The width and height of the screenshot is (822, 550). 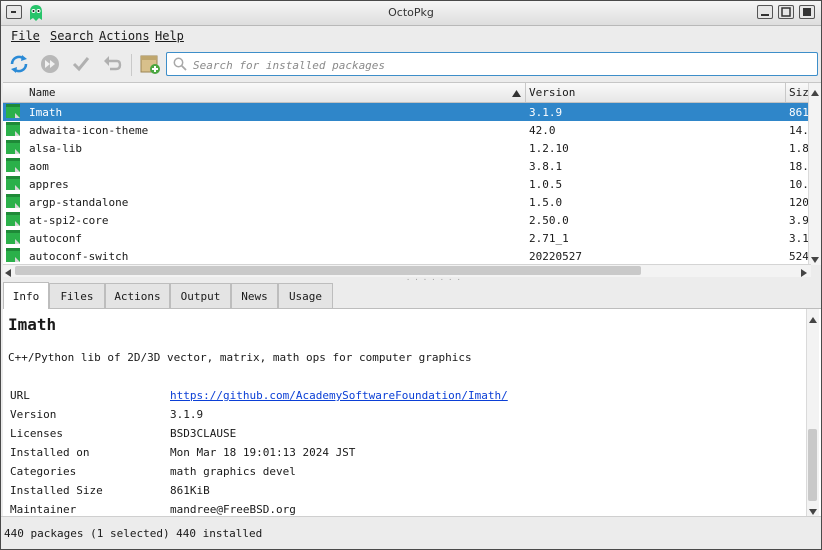 I want to click on rollback-icon, so click(x=112, y=64).